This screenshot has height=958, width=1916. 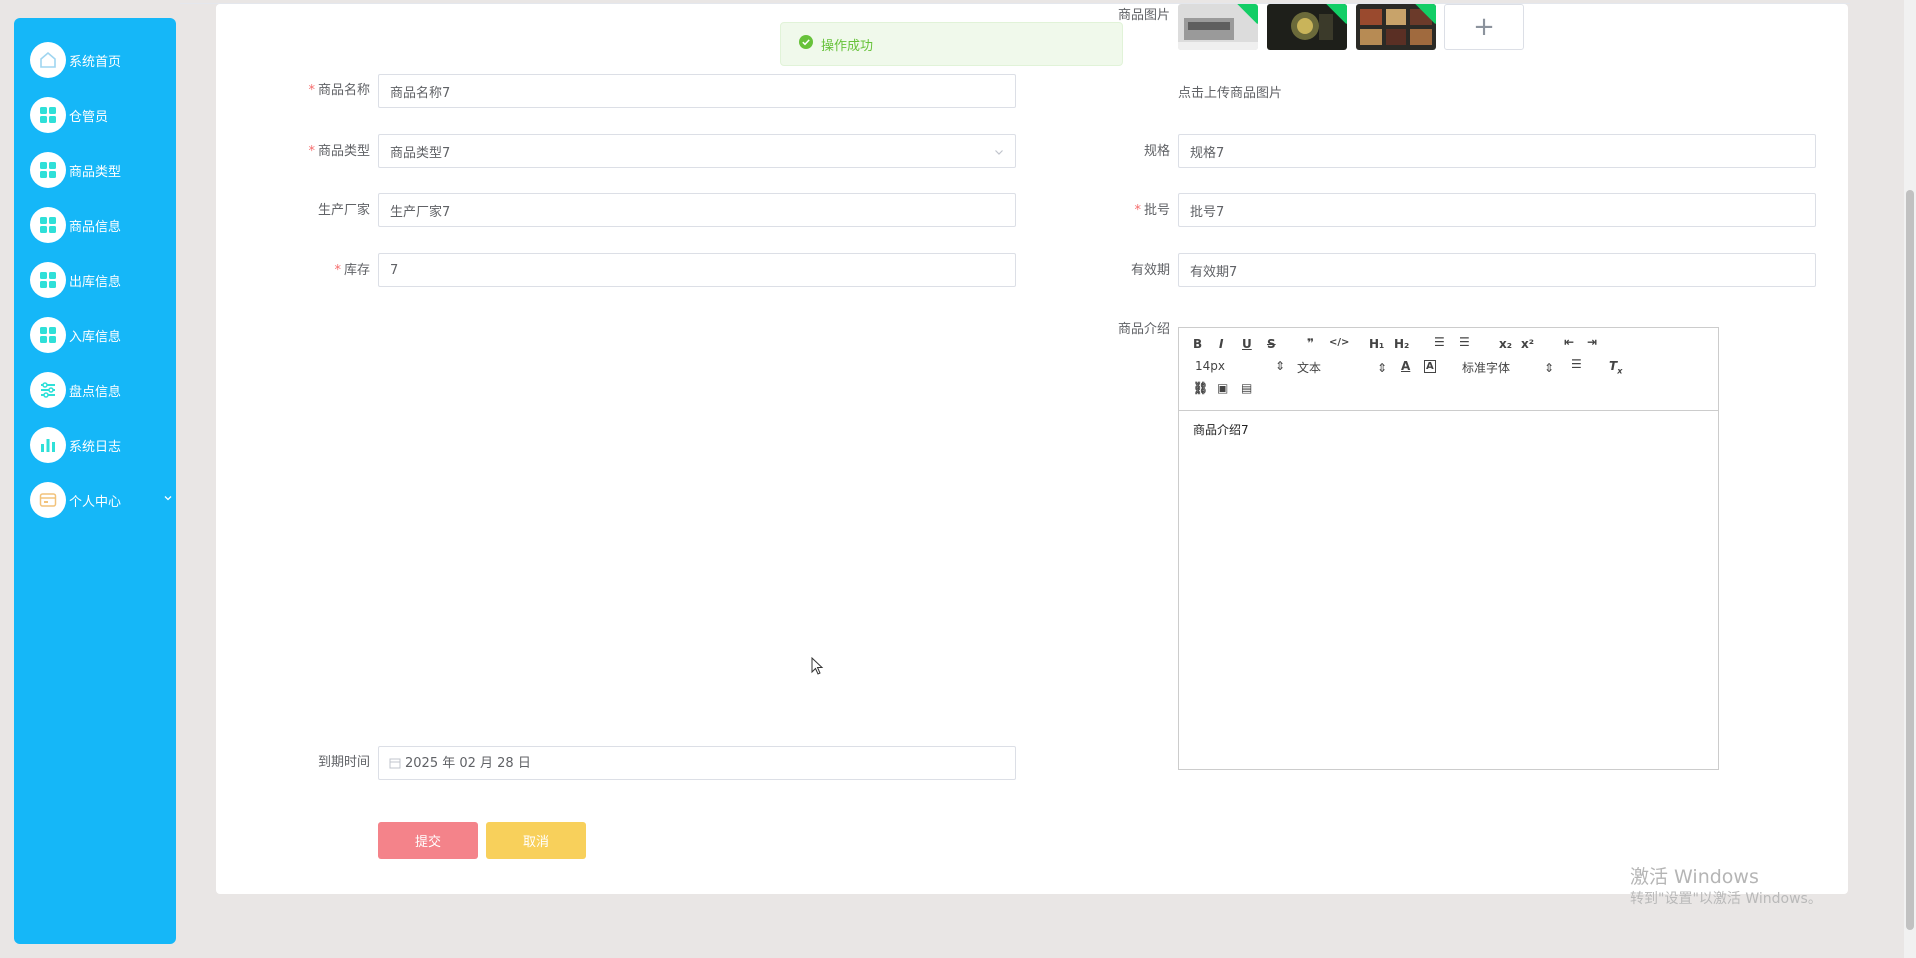 I want to click on batch-field, so click(x=1497, y=210).